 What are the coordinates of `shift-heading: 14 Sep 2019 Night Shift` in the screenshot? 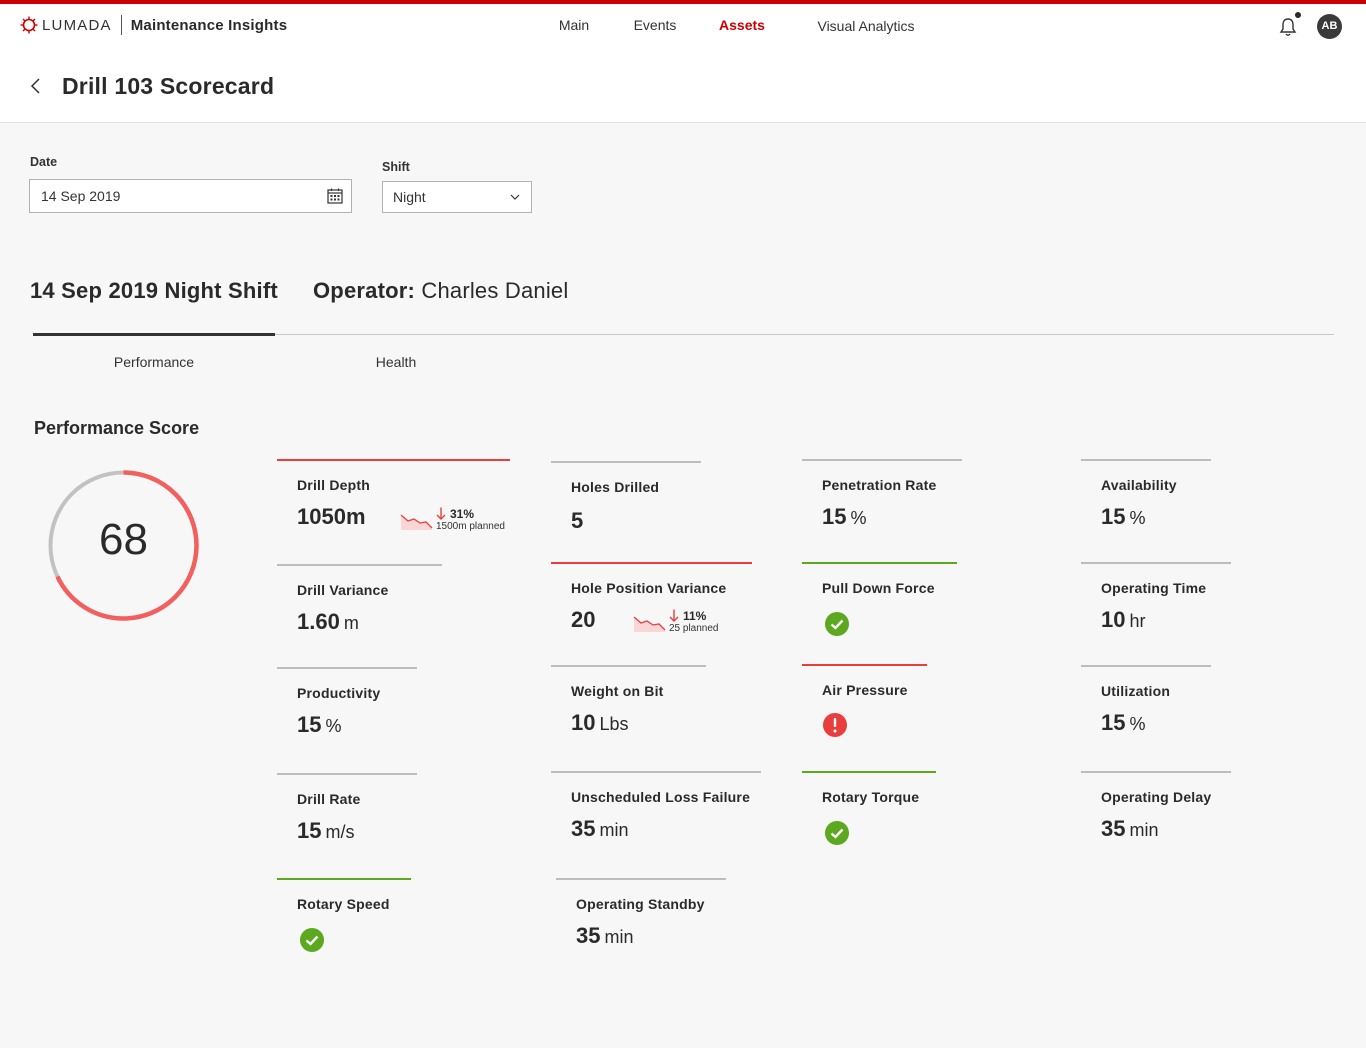 It's located at (154, 290).